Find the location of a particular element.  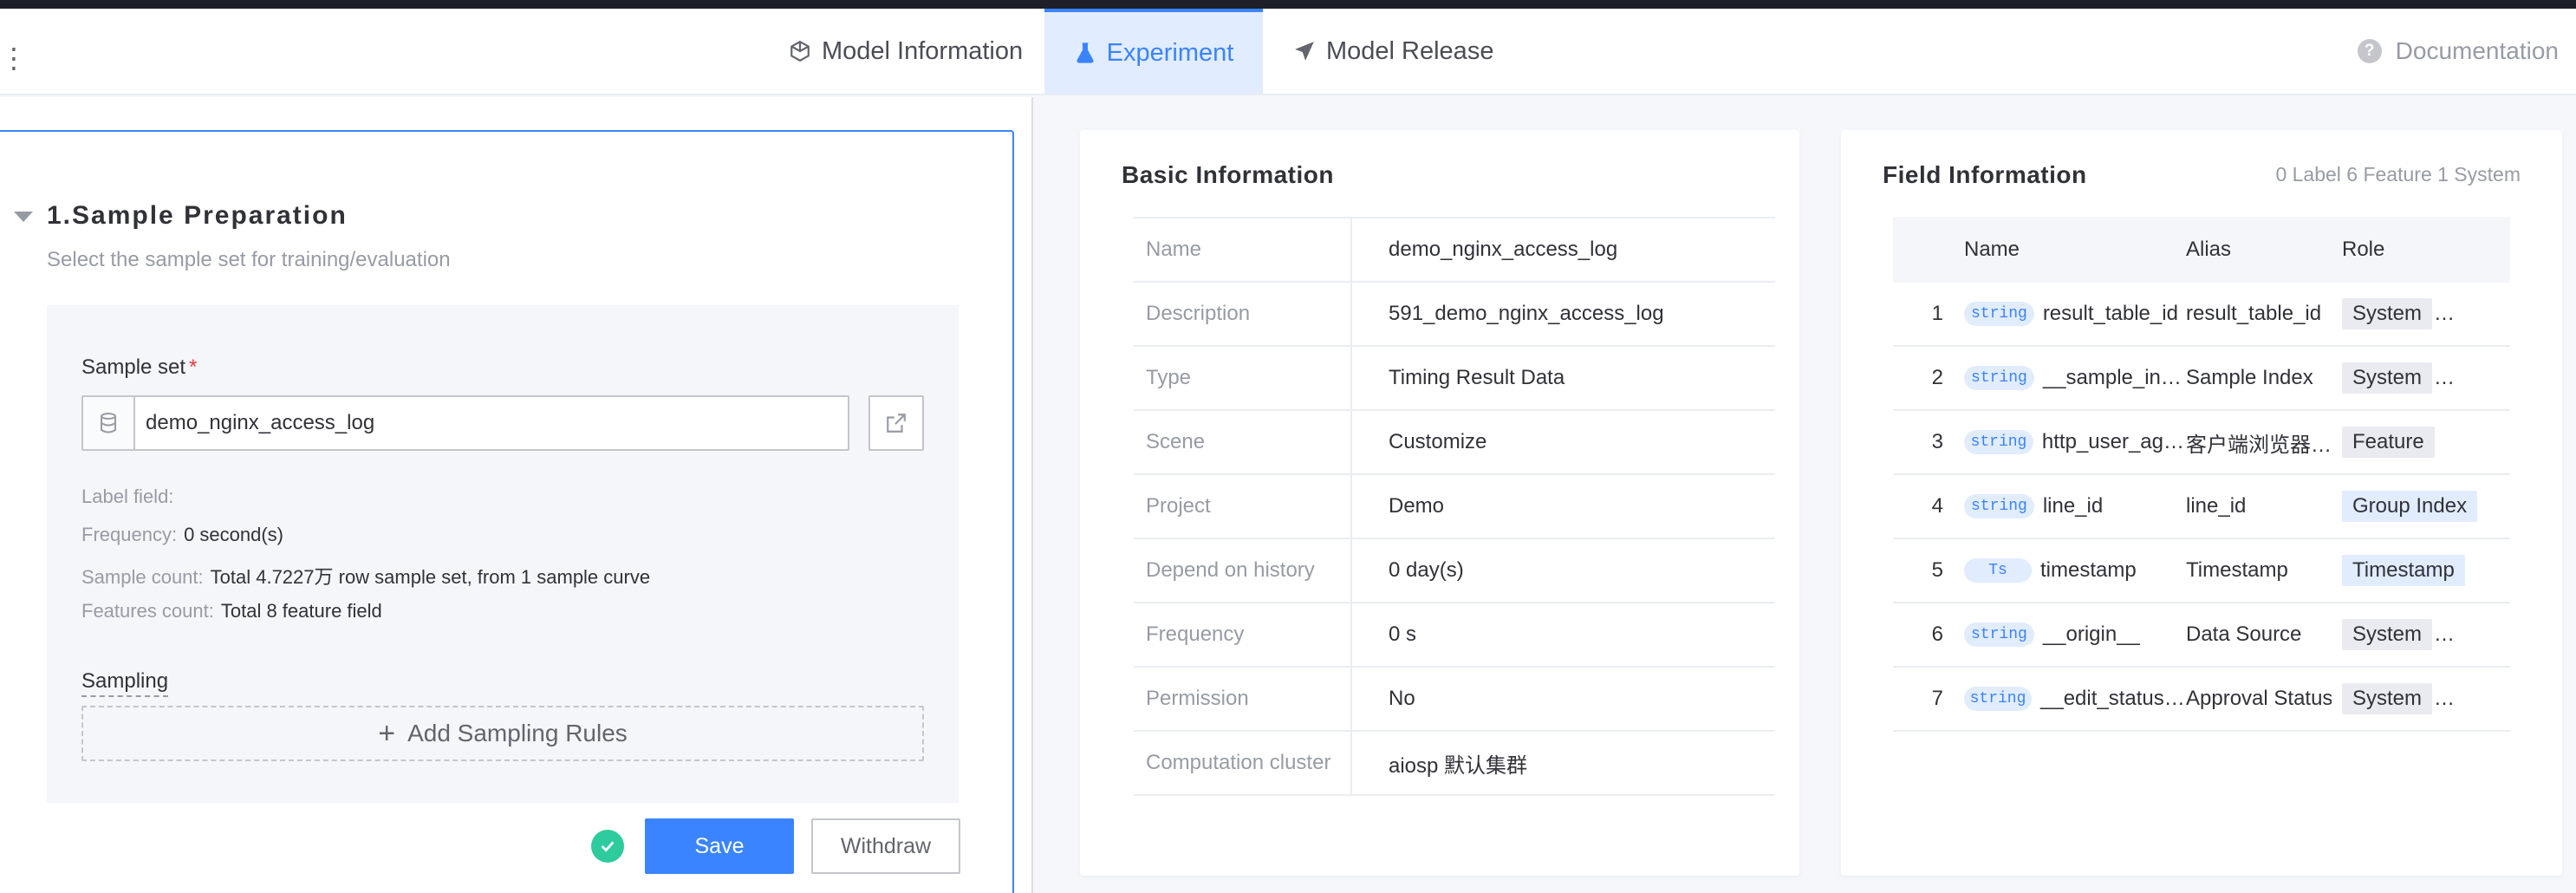

table-row: 5 Ts timestamp Timestamp Timestamp is located at coordinates (2201, 571).